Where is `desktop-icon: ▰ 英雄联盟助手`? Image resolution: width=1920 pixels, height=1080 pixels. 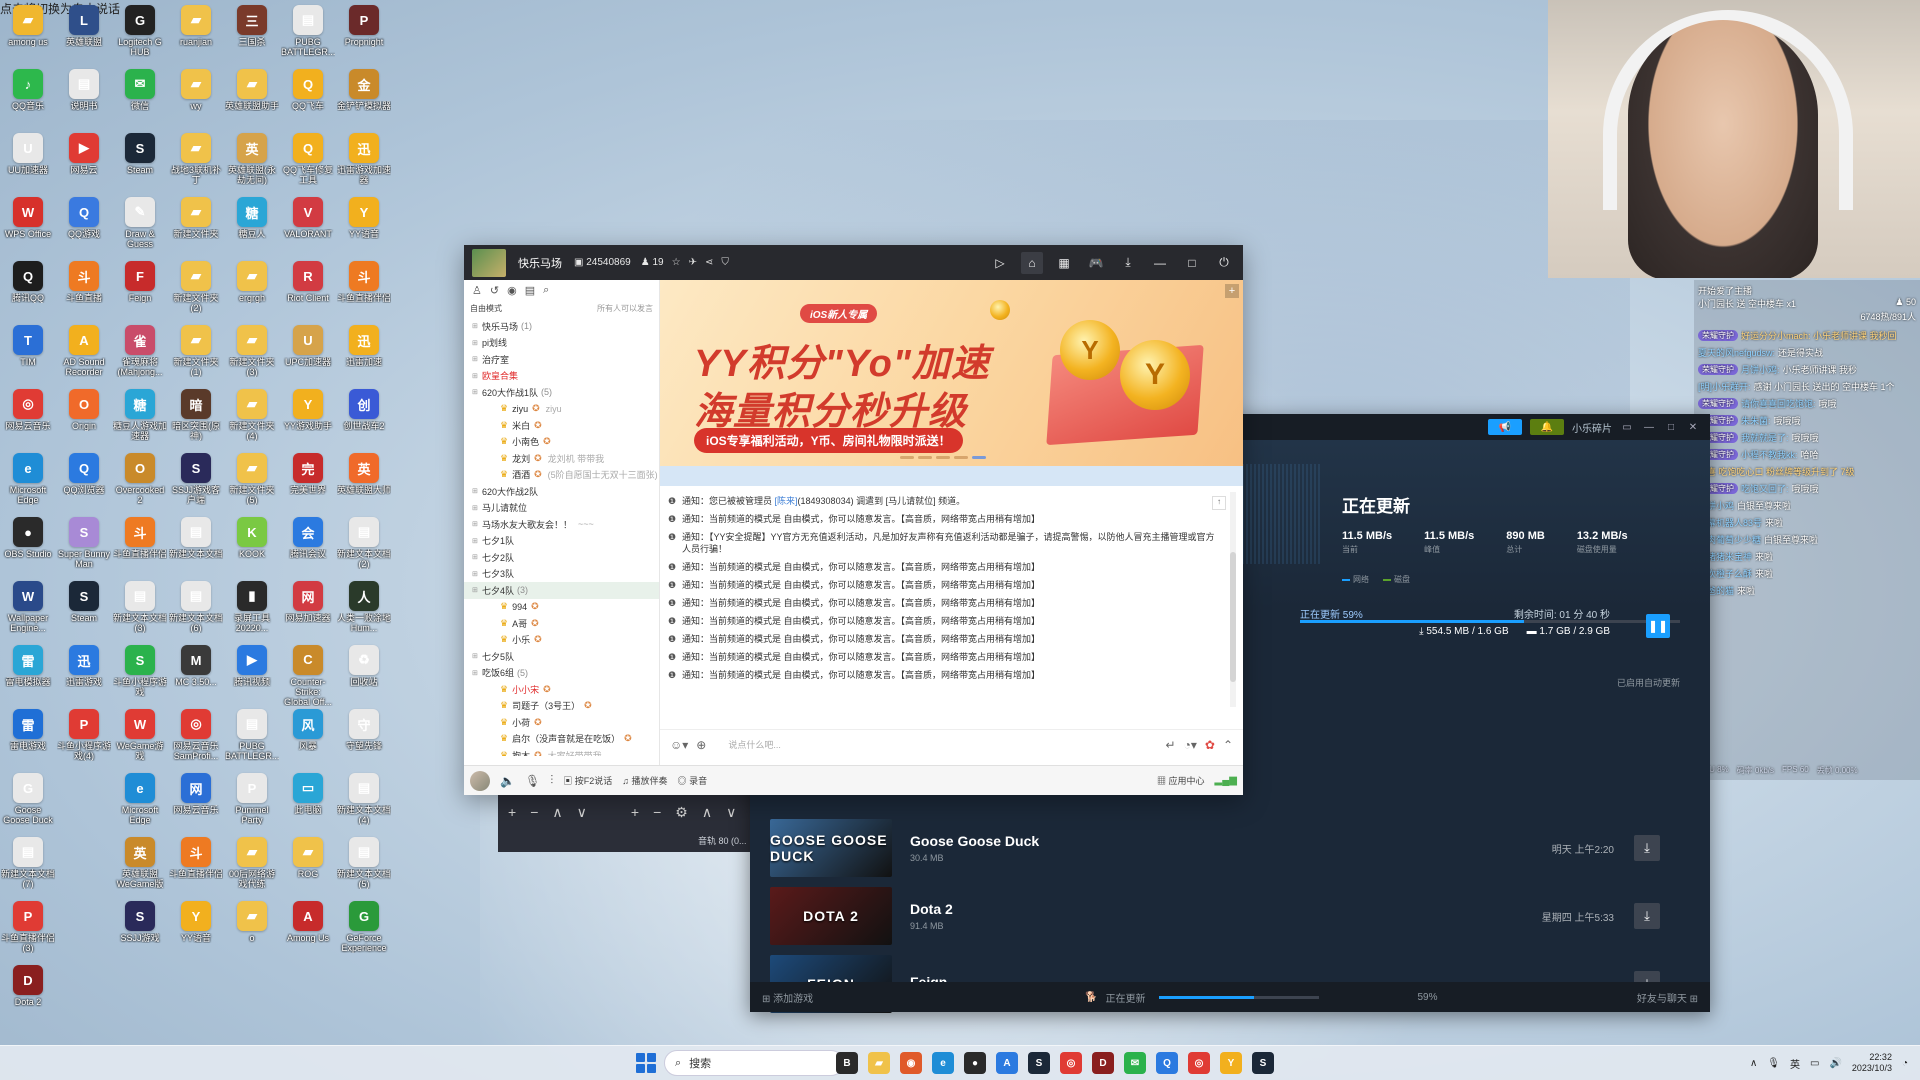 desktop-icon: ▰ 英雄联盟助手 is located at coordinates (252, 98).